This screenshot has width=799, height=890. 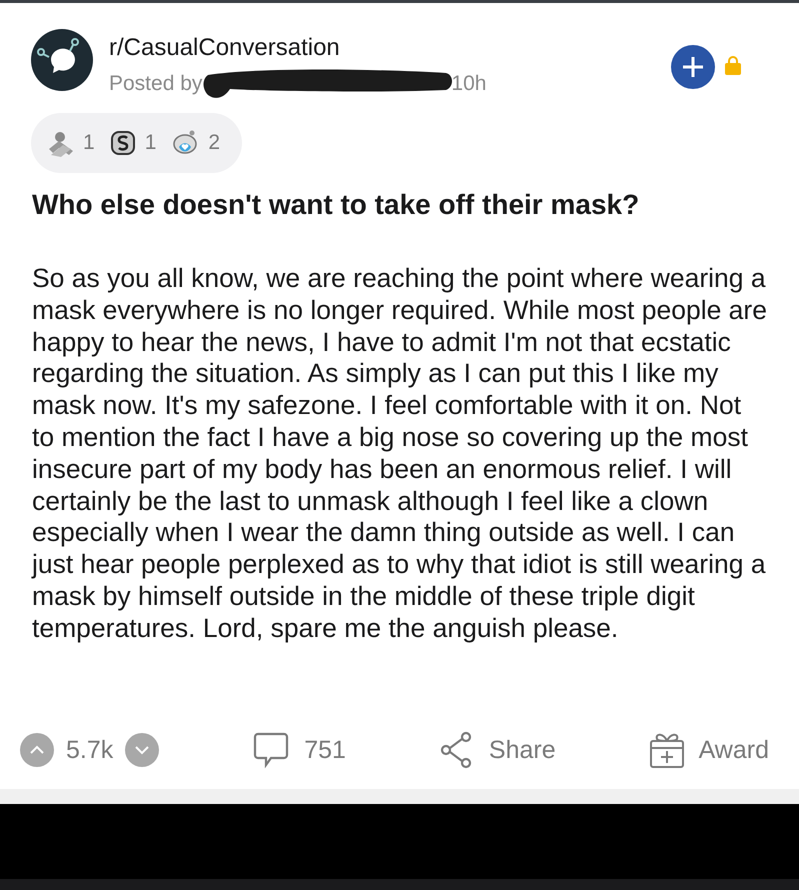 What do you see at coordinates (90, 750) in the screenshot?
I see `vote-score: 5.7k` at bounding box center [90, 750].